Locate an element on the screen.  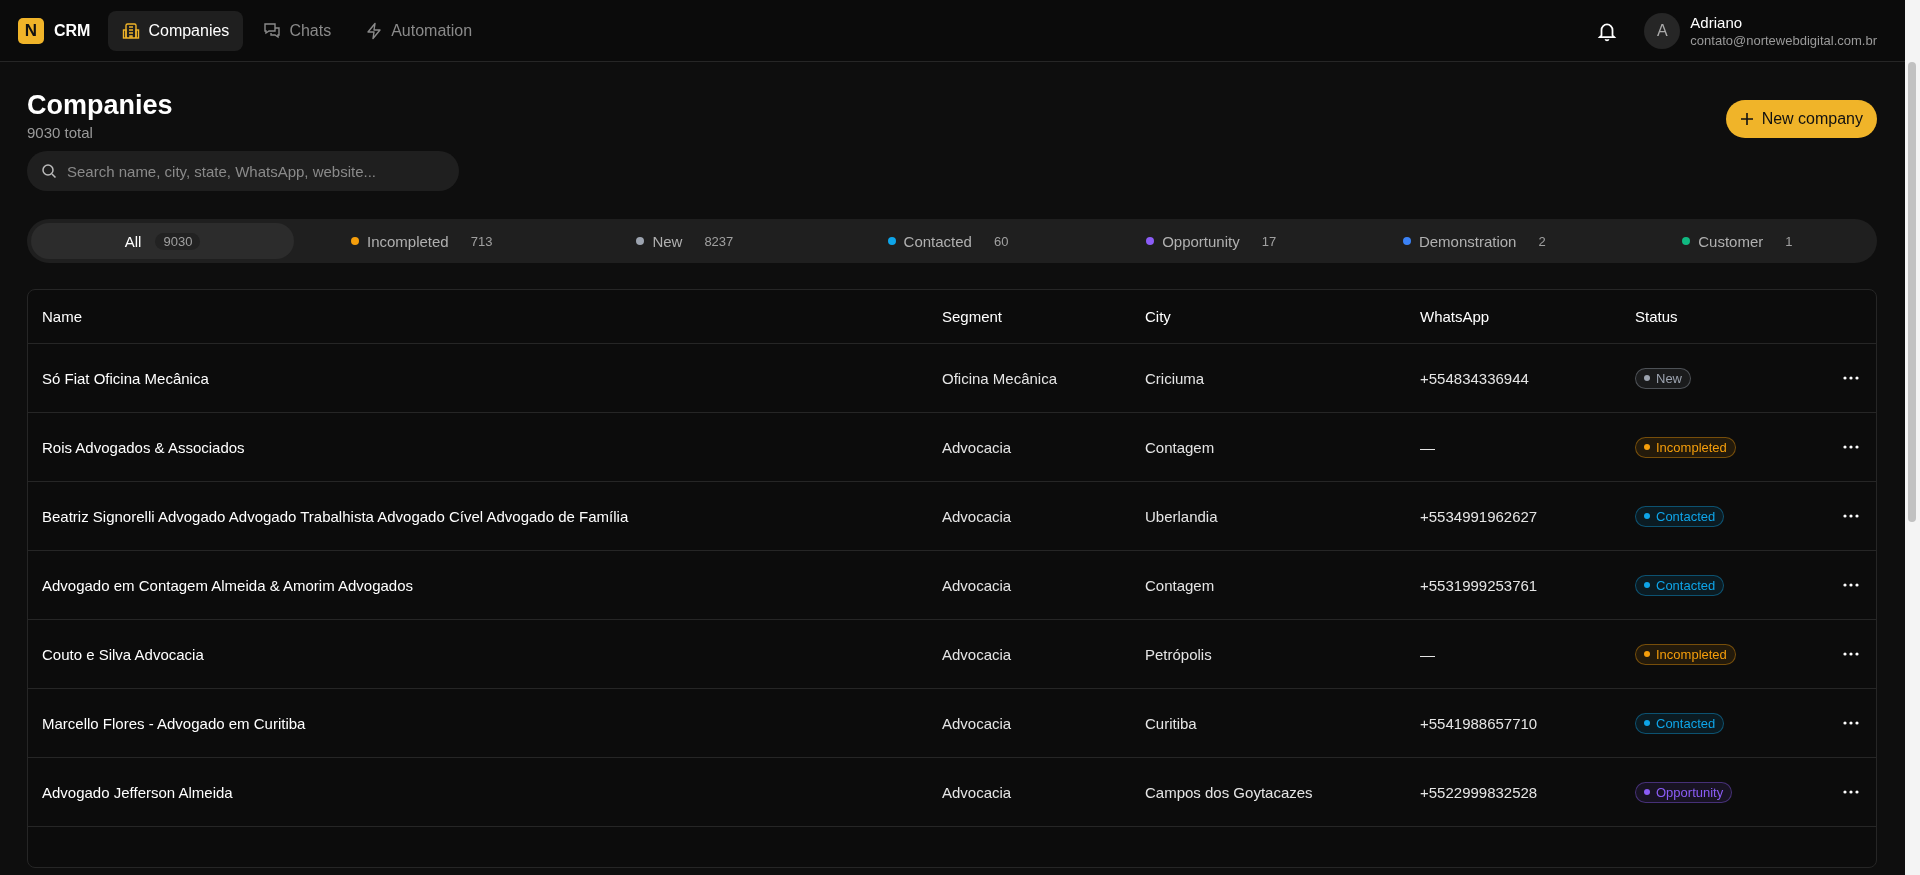
status-filter-tab: All 9030 is located at coordinates (163, 241).